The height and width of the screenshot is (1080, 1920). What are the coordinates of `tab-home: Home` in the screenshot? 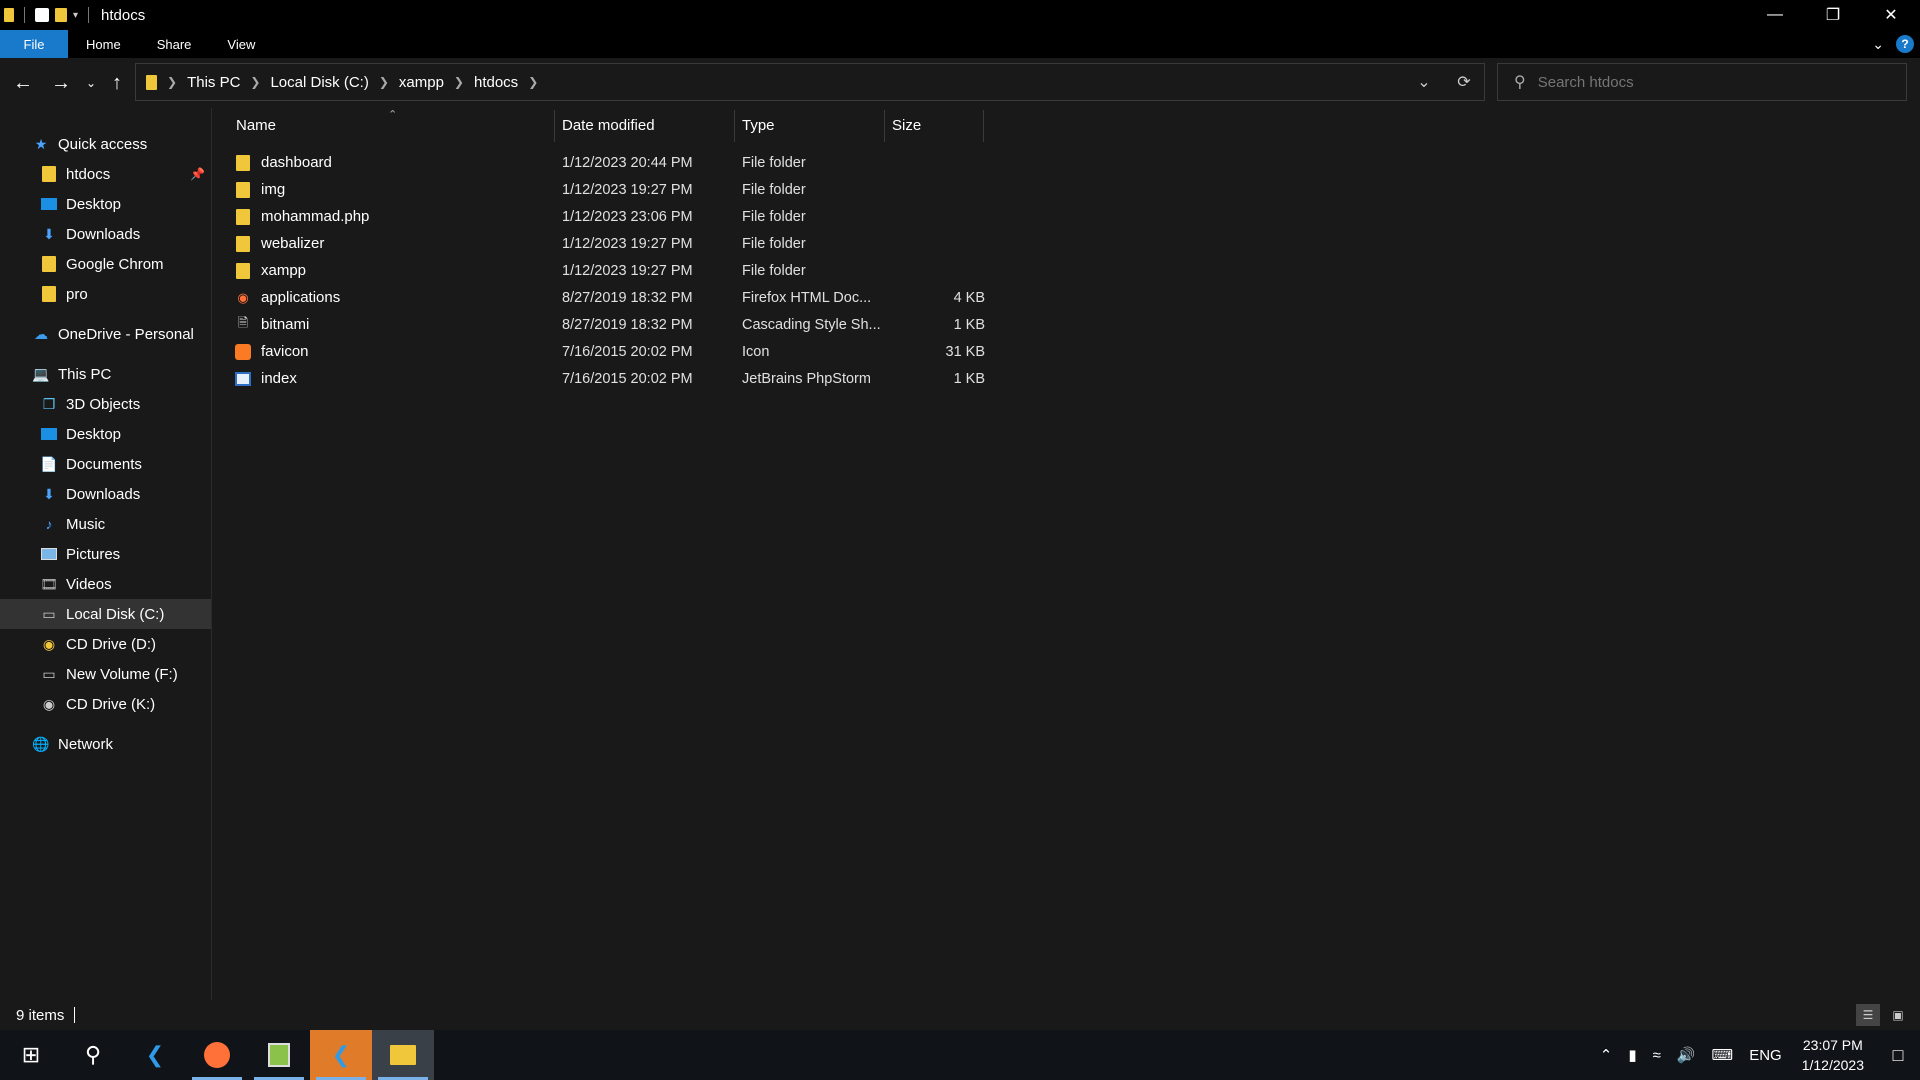 It's located at (103, 44).